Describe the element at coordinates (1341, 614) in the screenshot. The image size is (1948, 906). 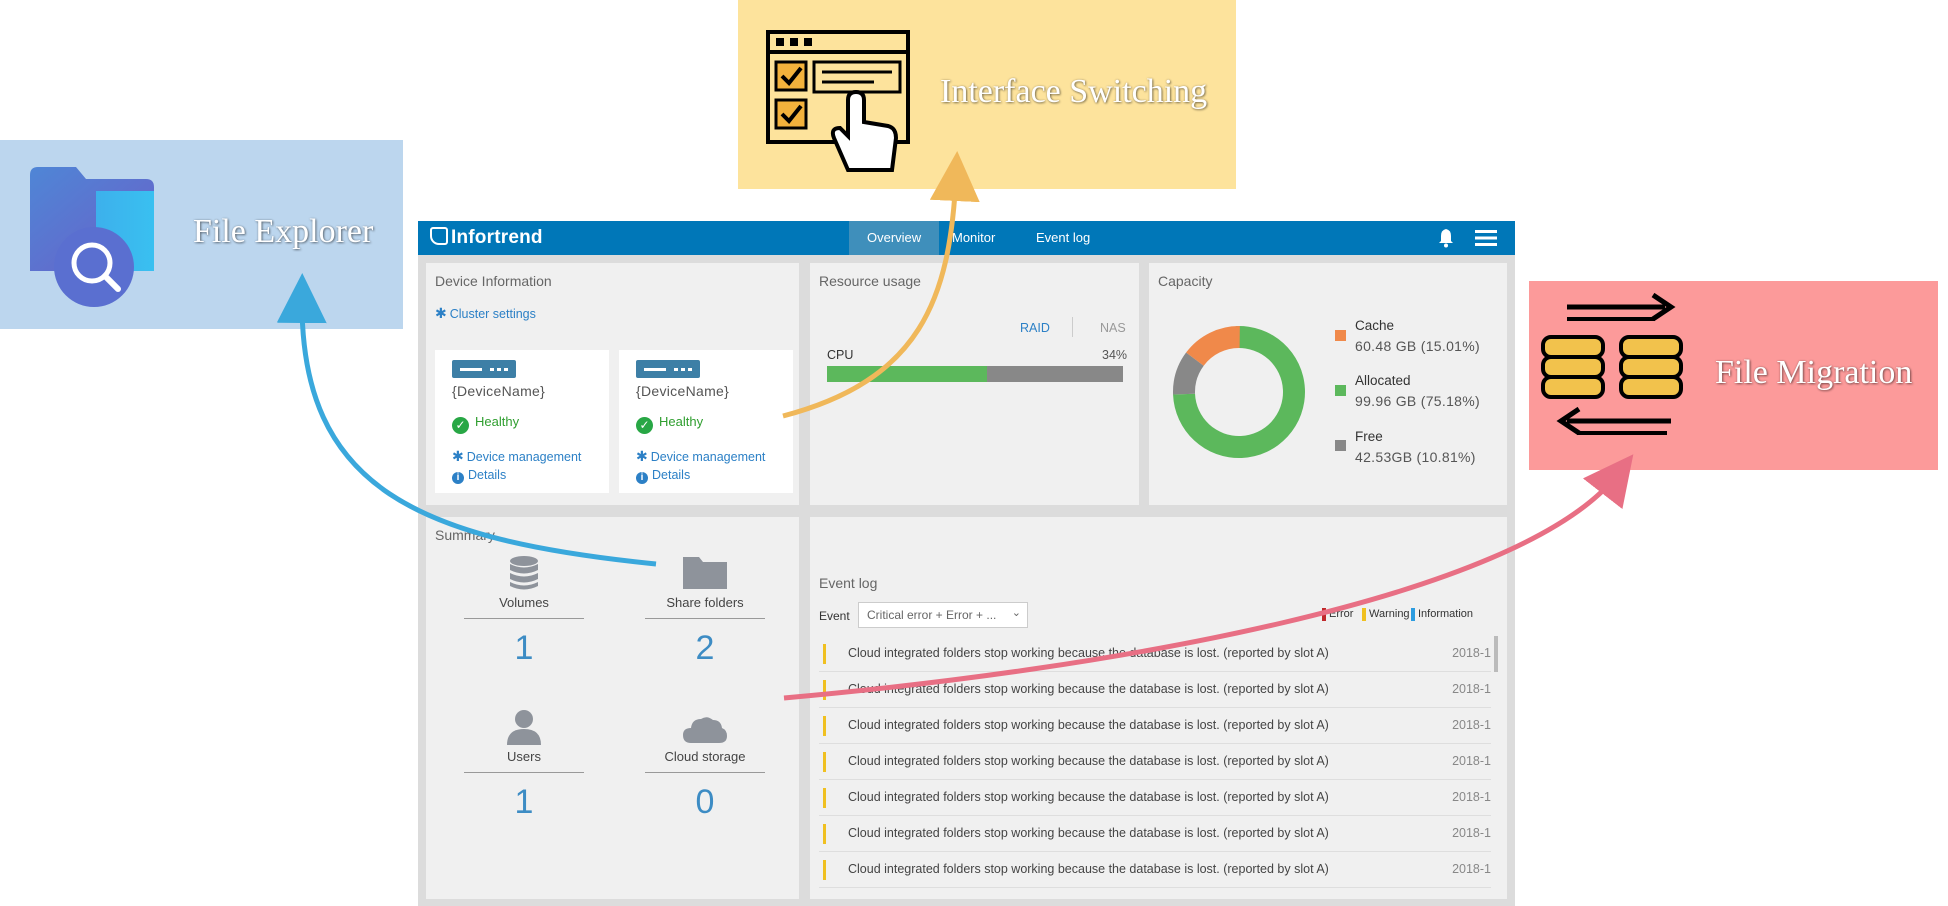
I see `error-legend-label: Error` at that location.